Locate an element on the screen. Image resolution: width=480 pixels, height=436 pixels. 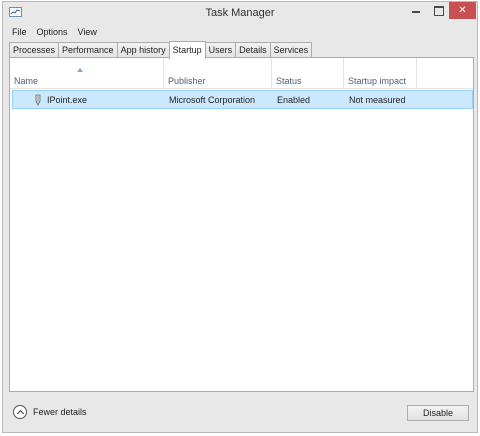
menu-file: File is located at coordinates (19, 32).